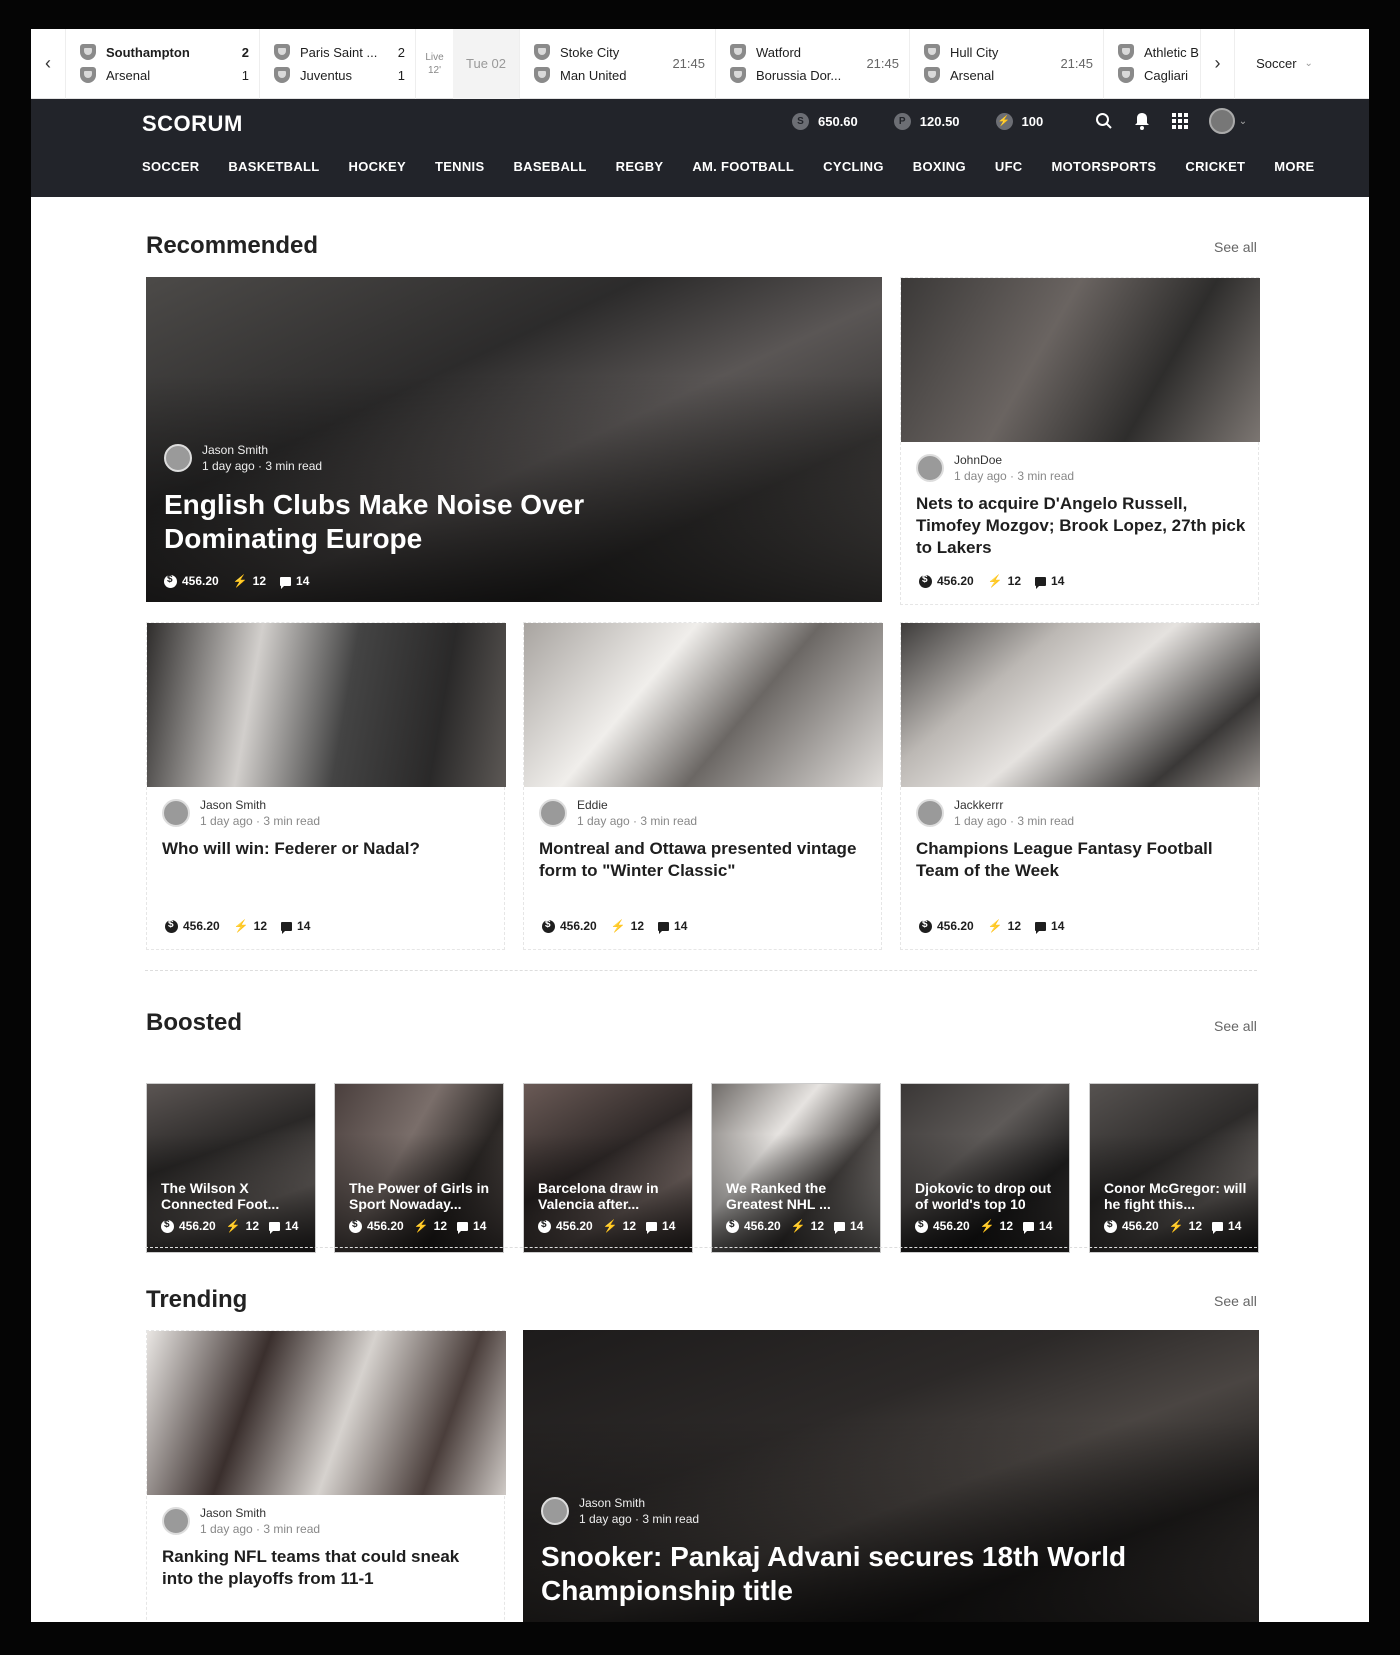 Image resolution: width=1400 pixels, height=1655 pixels. I want to click on nav-item: HOCKEY, so click(377, 166).